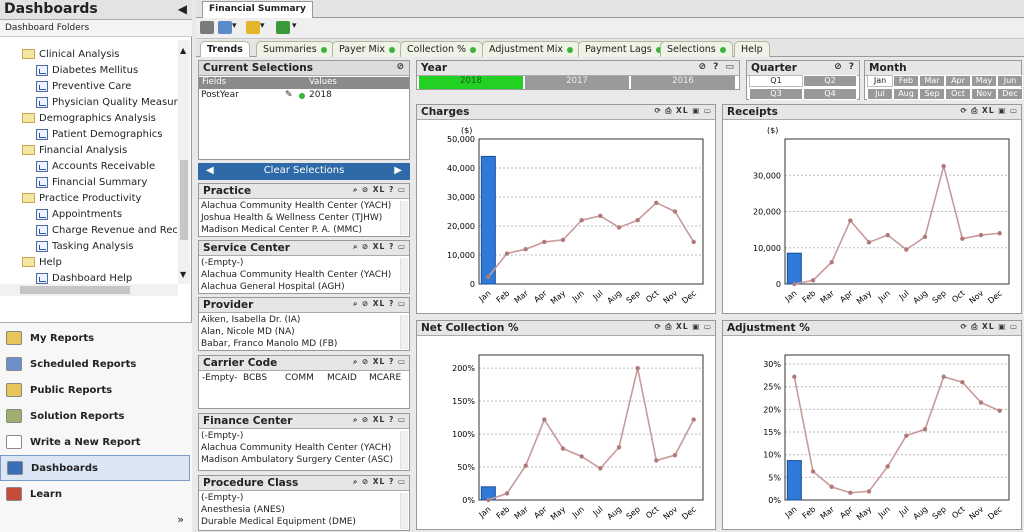 The height and width of the screenshot is (532, 1024). Describe the element at coordinates (225, 49) in the screenshot. I see `tab-trends: Trends` at that location.